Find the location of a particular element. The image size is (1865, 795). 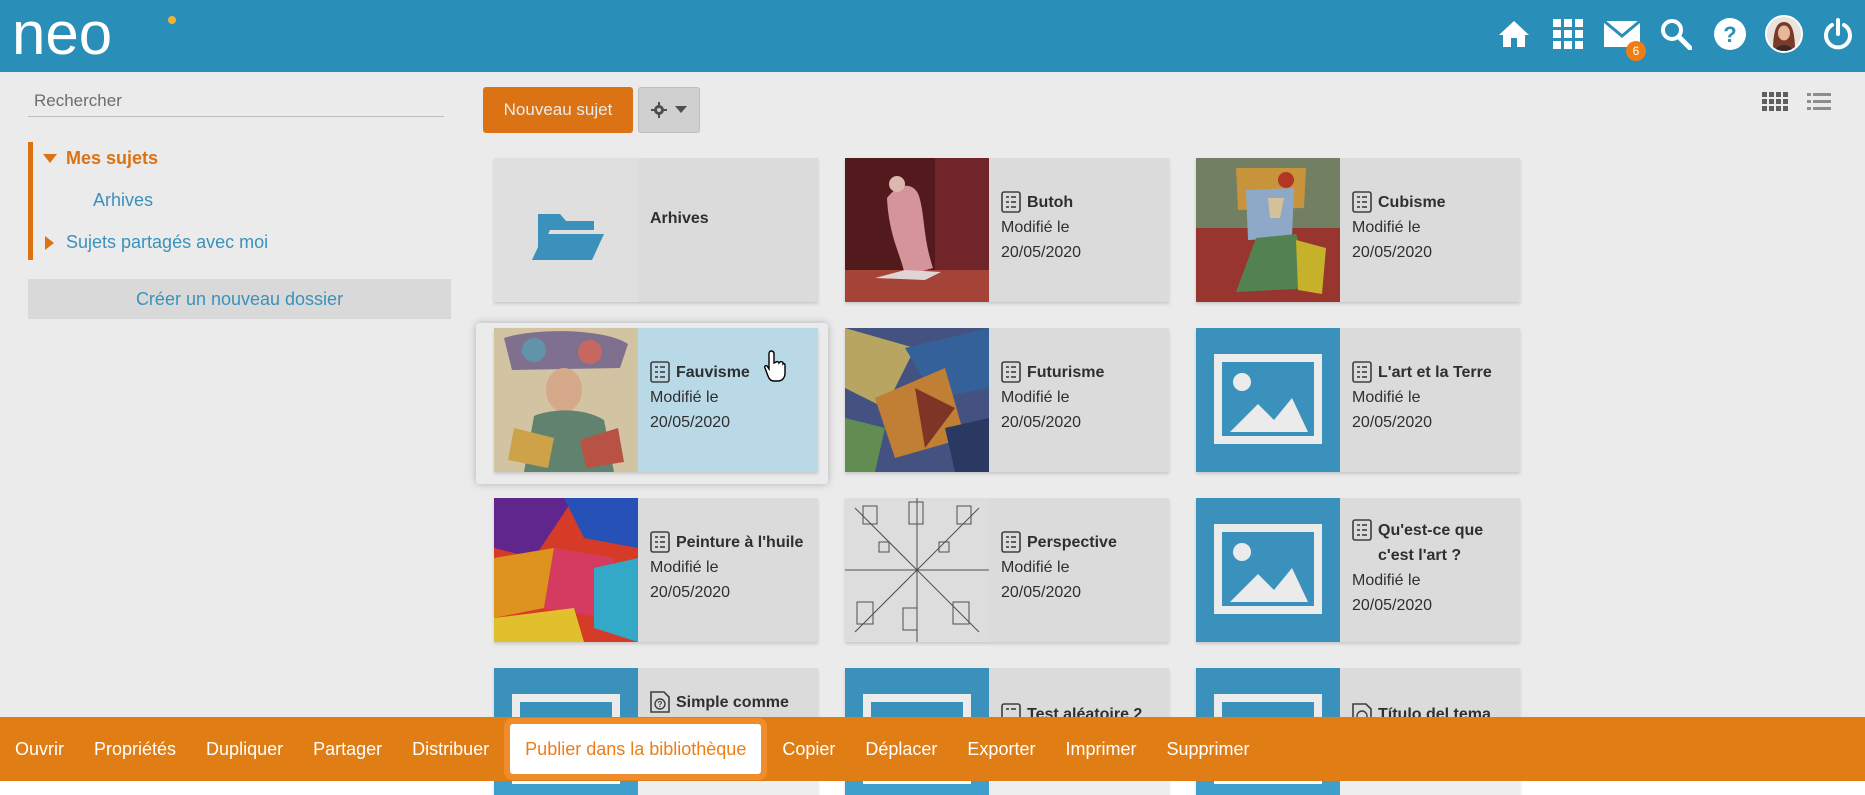

tree-item-label: Sujets partagés avec moi is located at coordinates (167, 242).